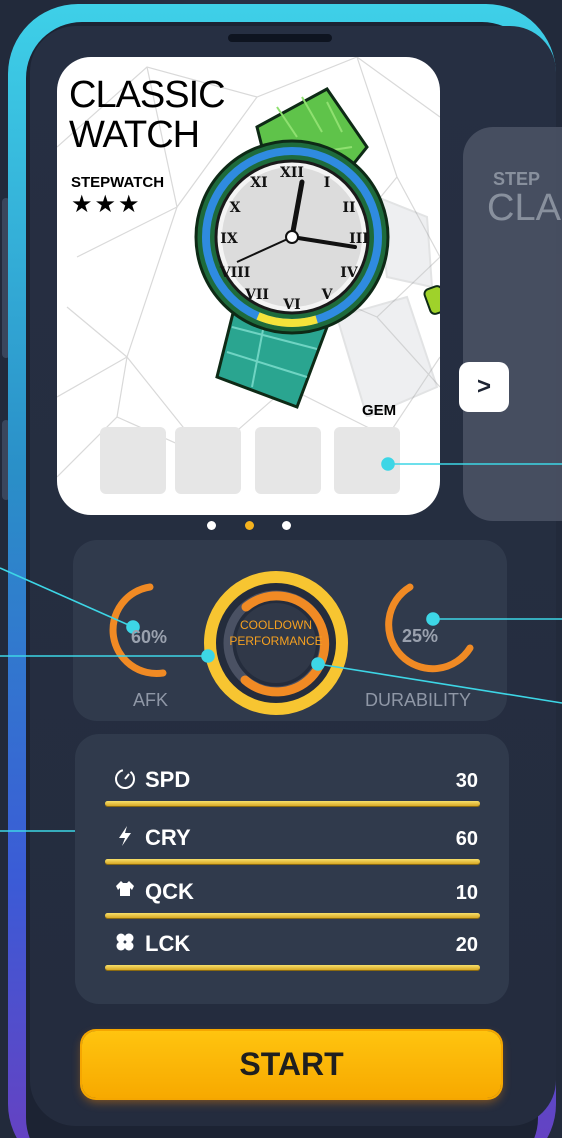  What do you see at coordinates (466, 893) in the screenshot?
I see `attribute-value: 10` at bounding box center [466, 893].